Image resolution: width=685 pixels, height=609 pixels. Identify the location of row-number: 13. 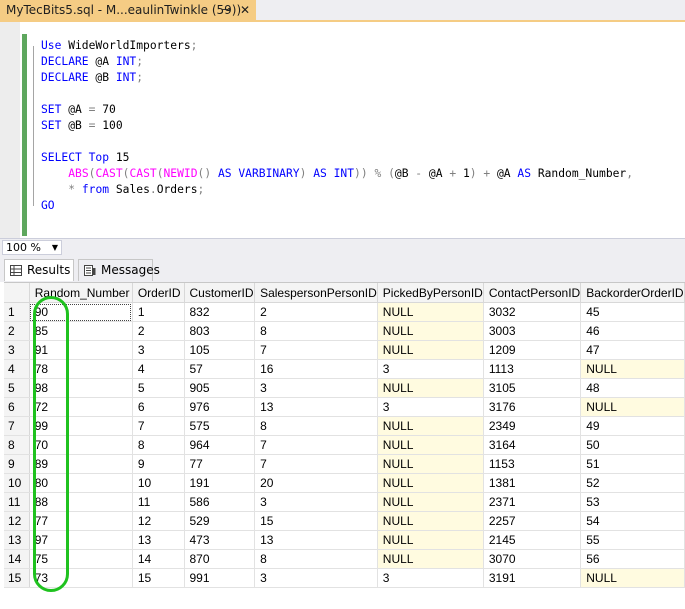
(17, 540).